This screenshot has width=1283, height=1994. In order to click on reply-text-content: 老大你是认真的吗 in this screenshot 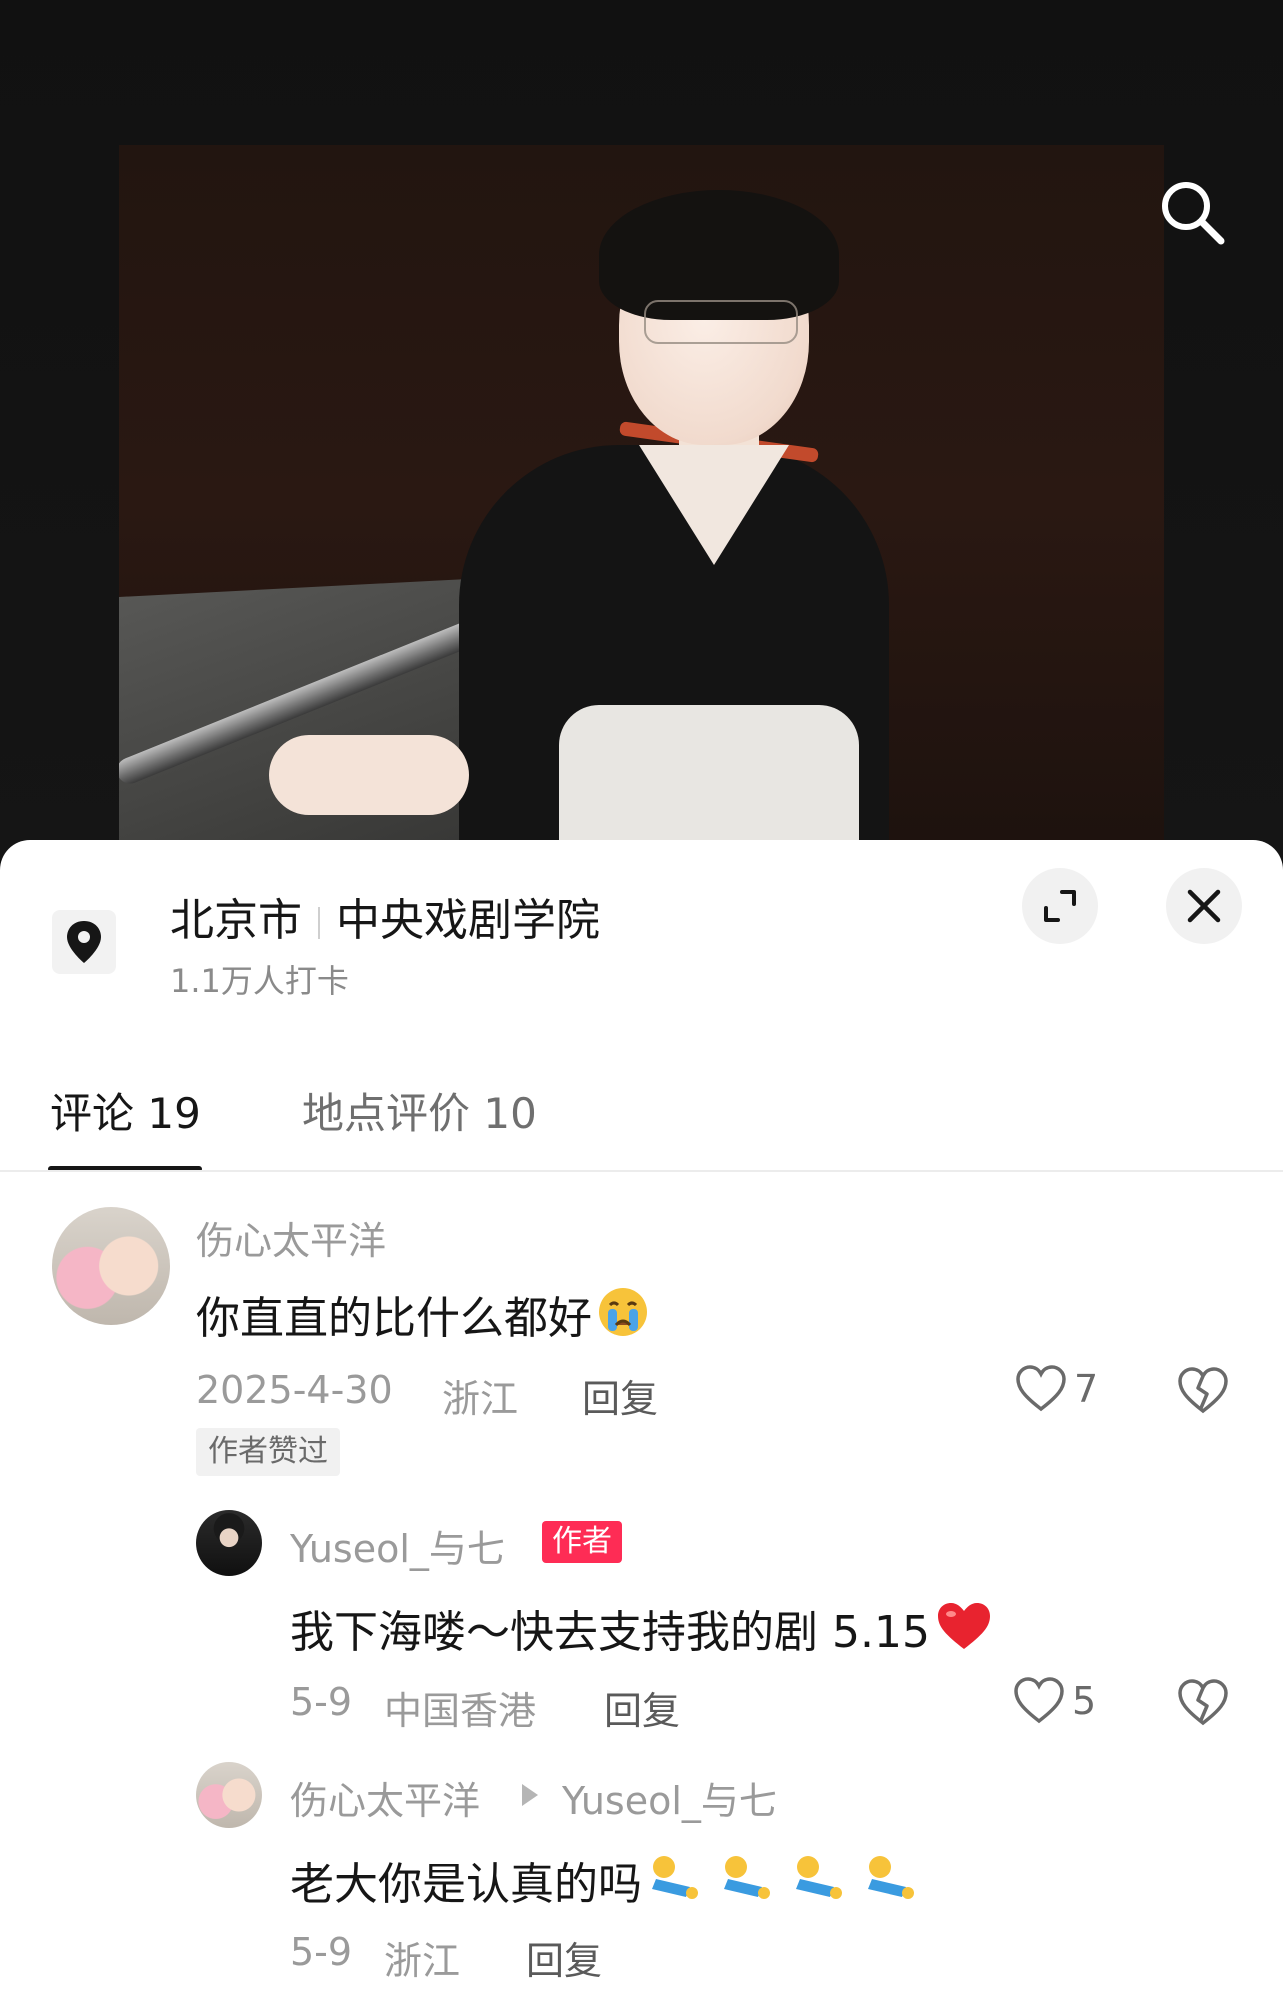, I will do `click(466, 1884)`.